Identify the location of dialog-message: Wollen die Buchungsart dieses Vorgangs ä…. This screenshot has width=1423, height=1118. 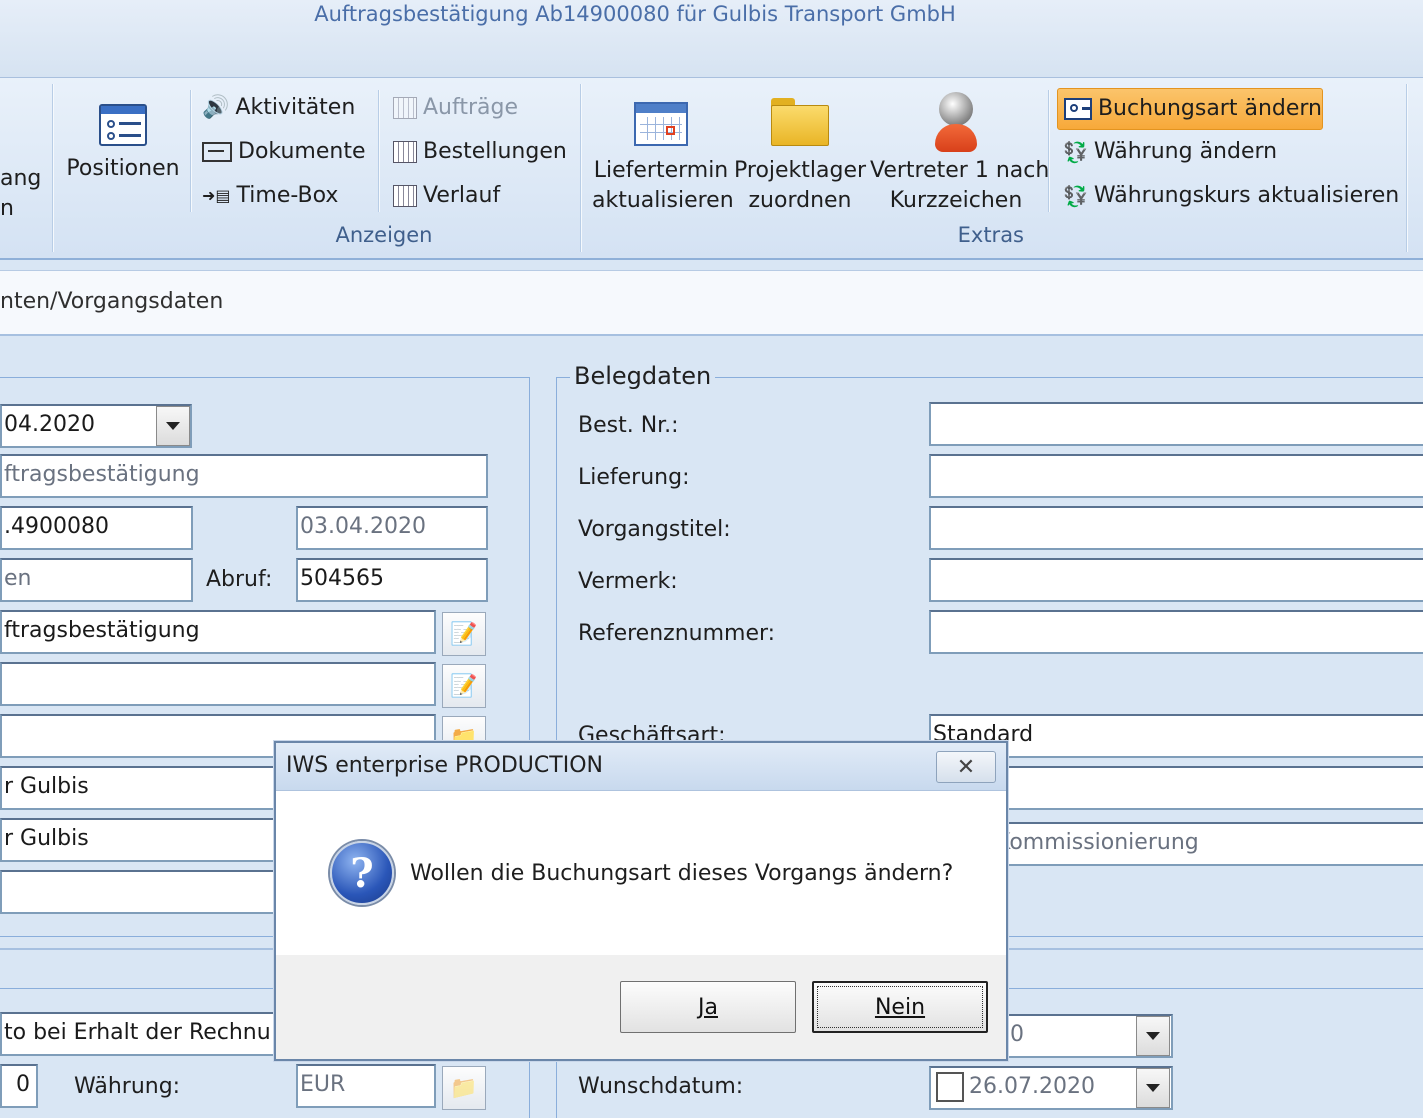
(682, 873).